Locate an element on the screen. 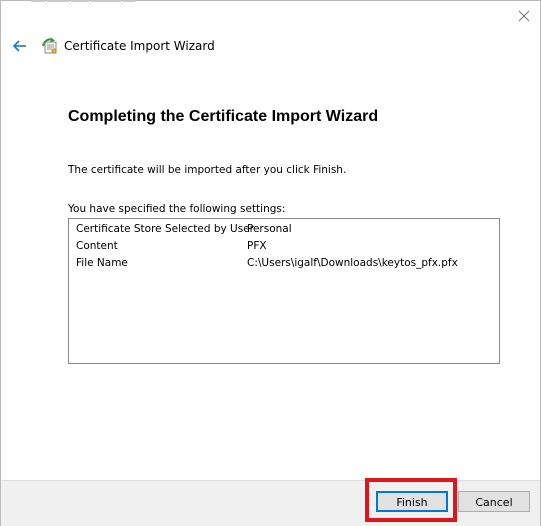 This screenshot has width=541, height=526. page-heading: Completing the Certificate Import Wizard is located at coordinates (223, 116).